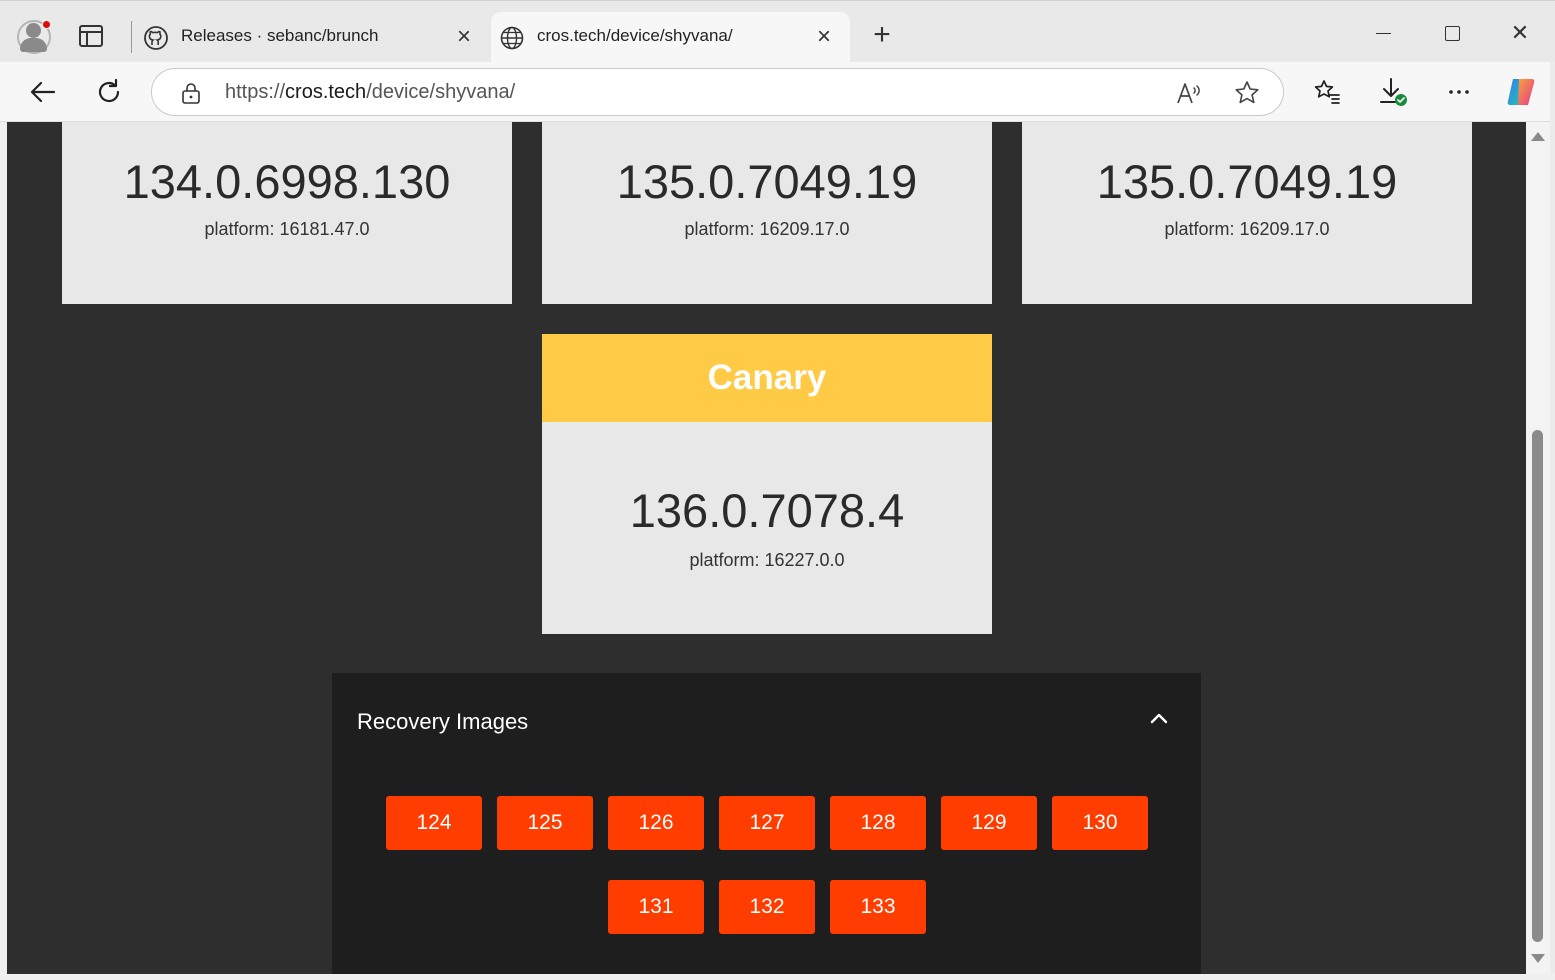  Describe the element at coordinates (1459, 92) in the screenshot. I see `more-icon` at that location.